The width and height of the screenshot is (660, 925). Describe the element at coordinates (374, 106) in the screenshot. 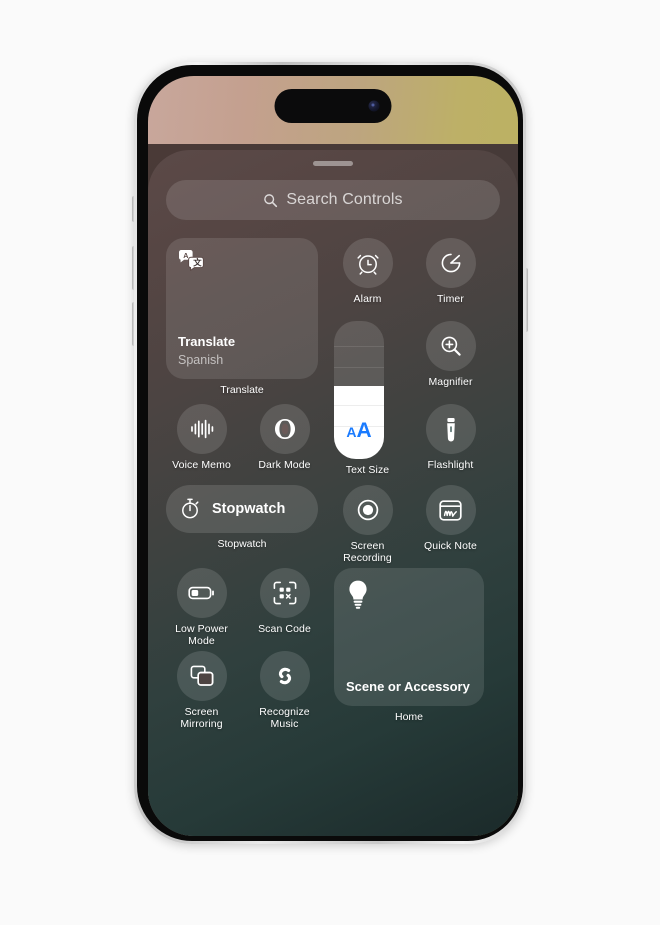

I see `front-camera-icon` at that location.